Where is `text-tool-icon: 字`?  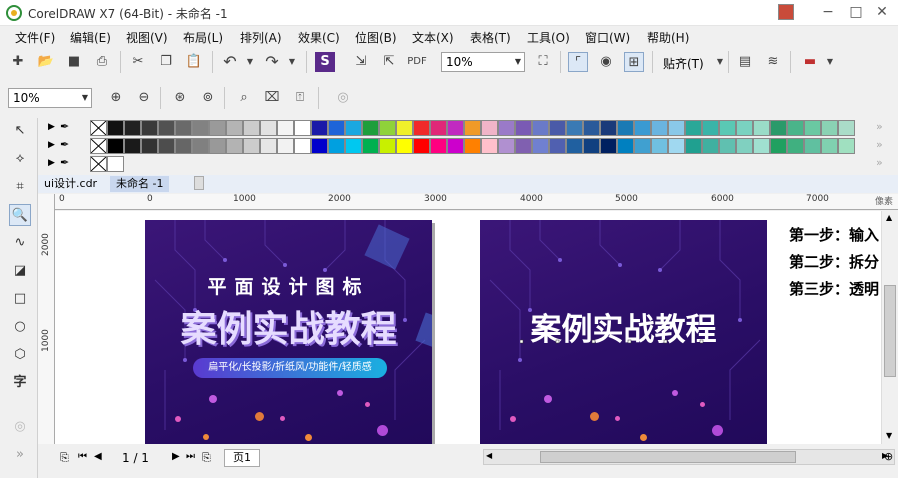 text-tool-icon: 字 is located at coordinates (20, 383).